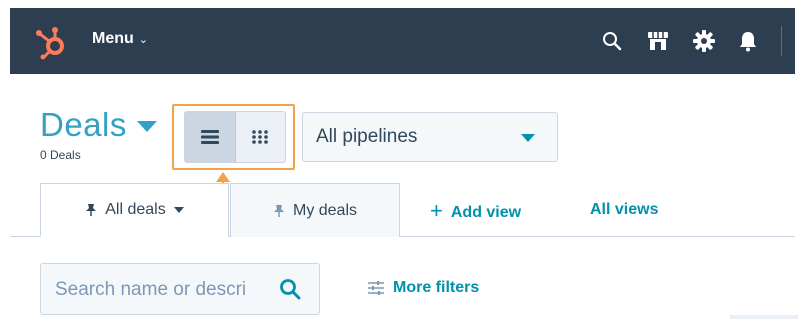 This screenshot has height=334, width=803. What do you see at coordinates (704, 41) in the screenshot?
I see `settings-icon` at bounding box center [704, 41].